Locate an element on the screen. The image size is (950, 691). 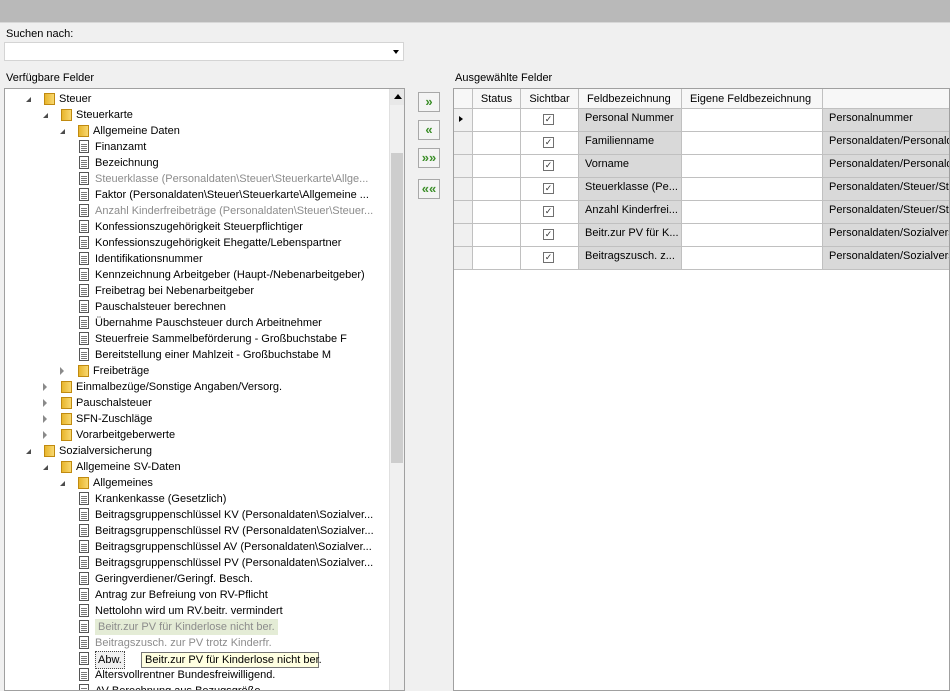
add-all-fields-button: »» is located at coordinates (429, 158).